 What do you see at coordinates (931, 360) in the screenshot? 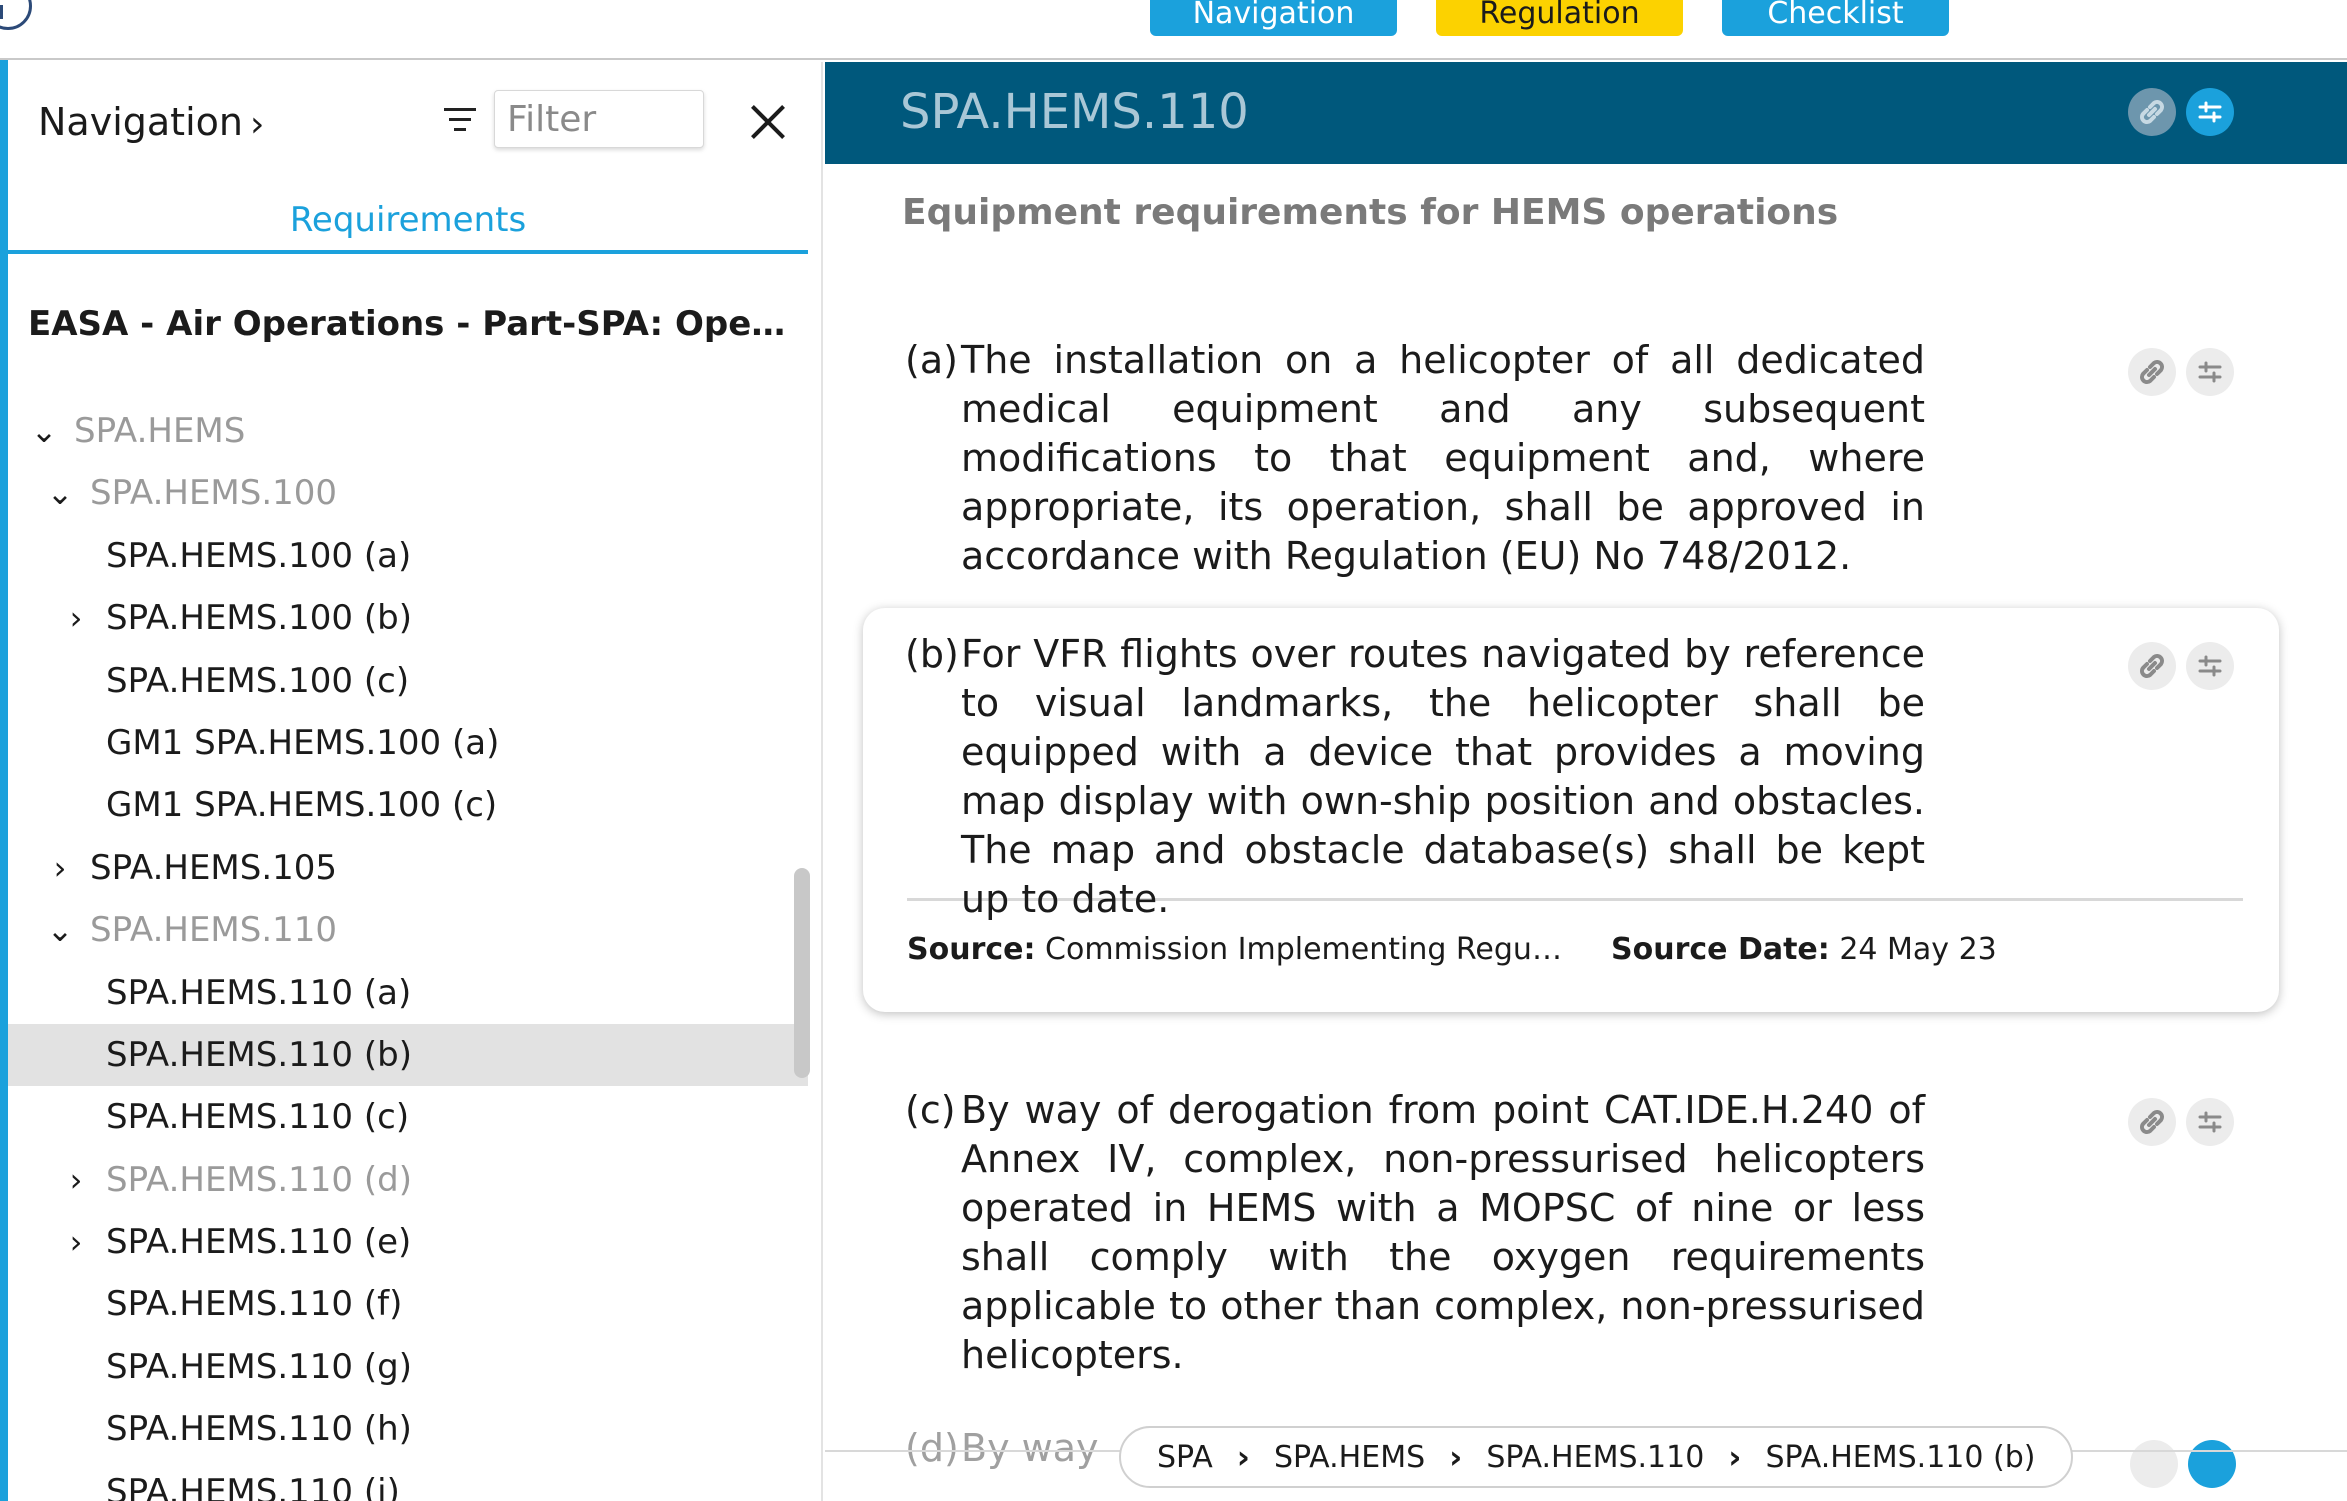
I see `paragraph-letter: (a)` at bounding box center [931, 360].